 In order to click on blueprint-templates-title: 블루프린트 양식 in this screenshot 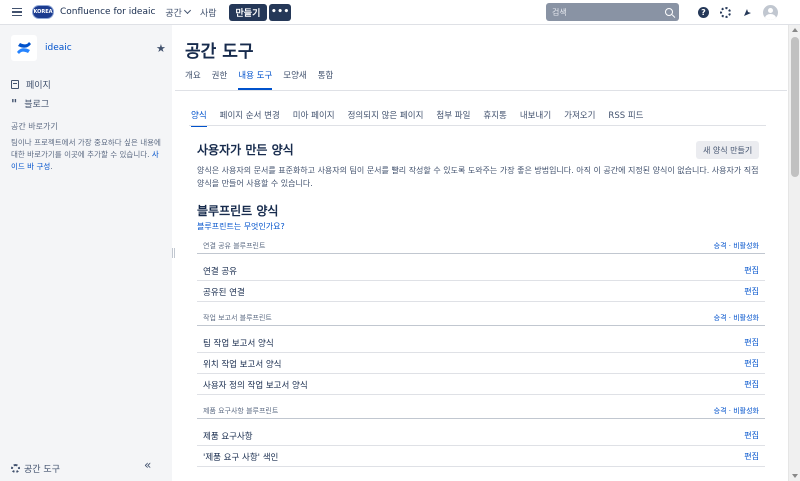, I will do `click(238, 211)`.